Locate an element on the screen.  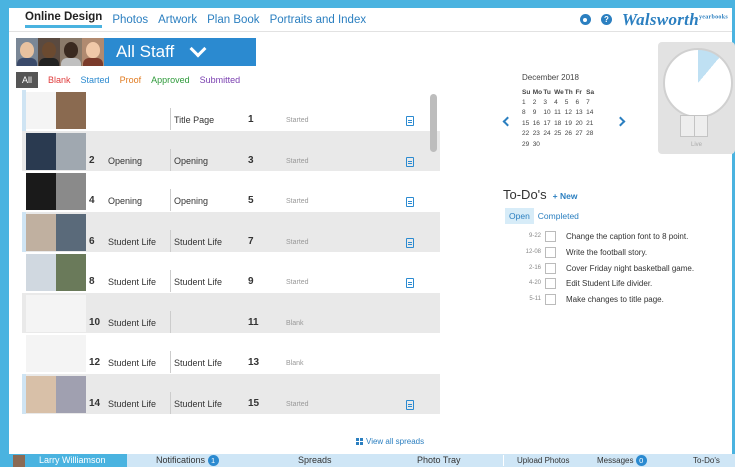
calendar-day: 5 is located at coordinates (570, 102).